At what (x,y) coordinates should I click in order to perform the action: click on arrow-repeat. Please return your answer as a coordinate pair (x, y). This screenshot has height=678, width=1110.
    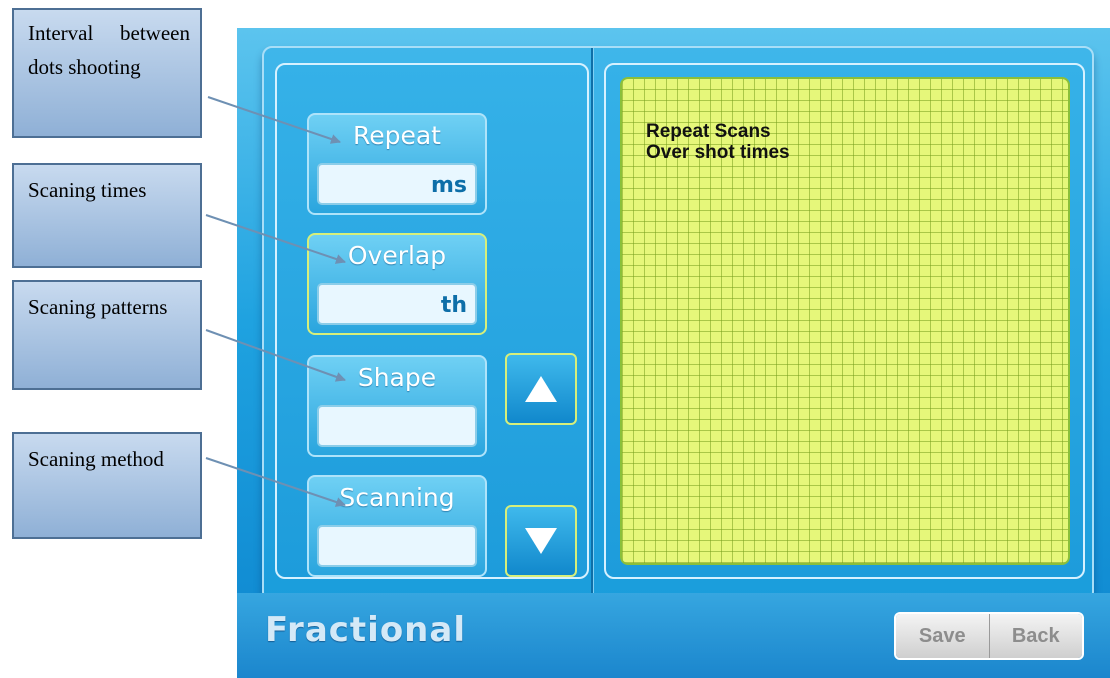
    Looking at the image, I should click on (274, 120).